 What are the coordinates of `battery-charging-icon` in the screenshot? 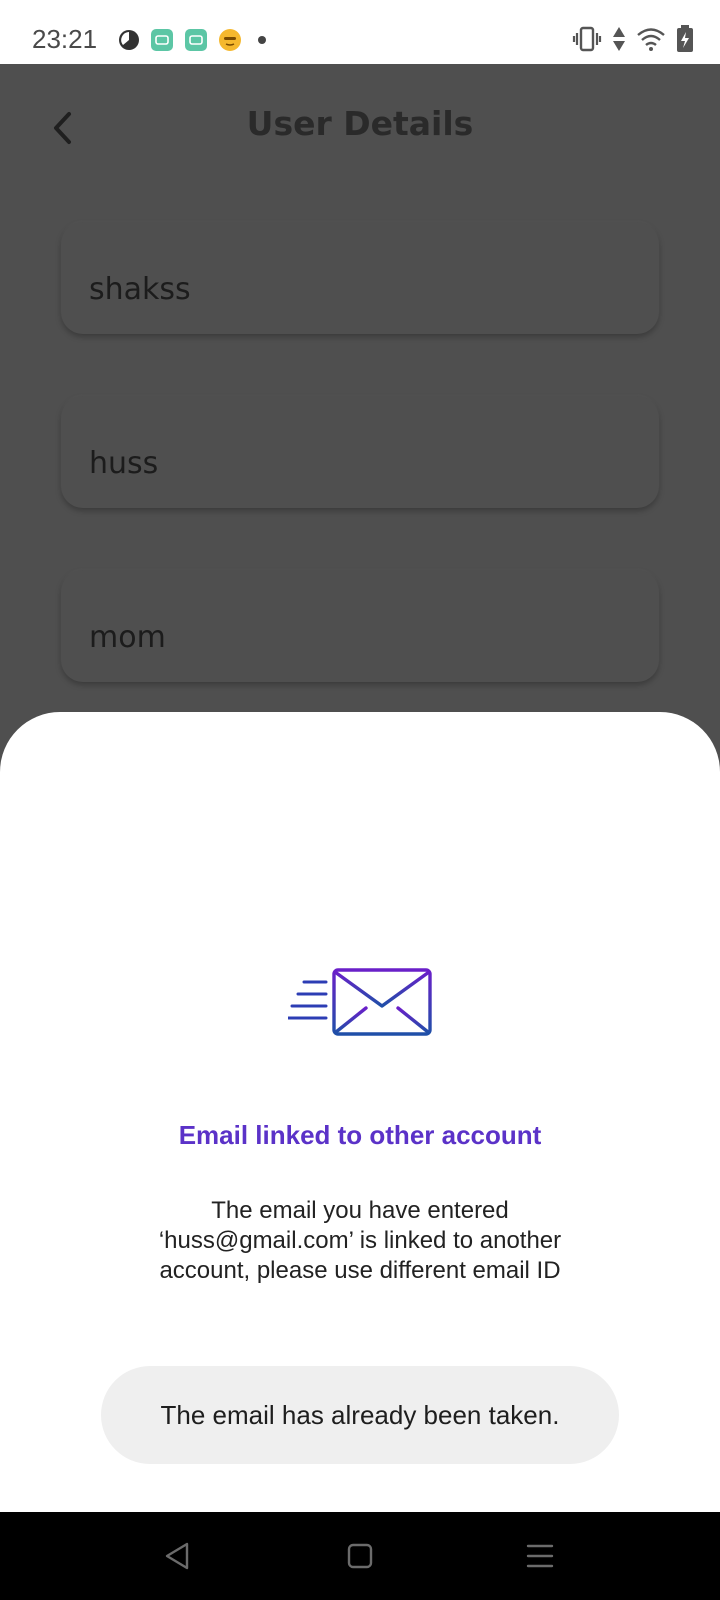 It's located at (685, 38).